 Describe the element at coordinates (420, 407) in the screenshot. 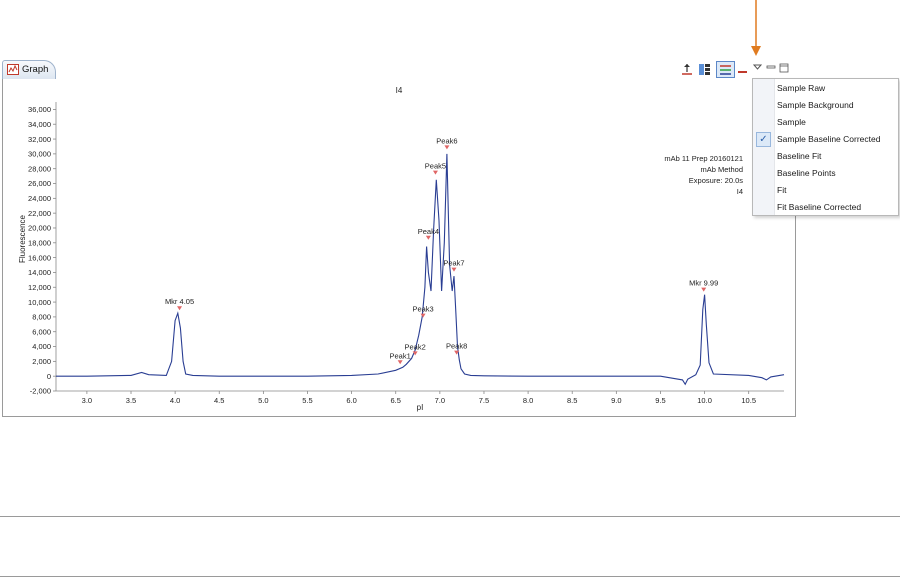

I see `x-axis-label: pI` at that location.